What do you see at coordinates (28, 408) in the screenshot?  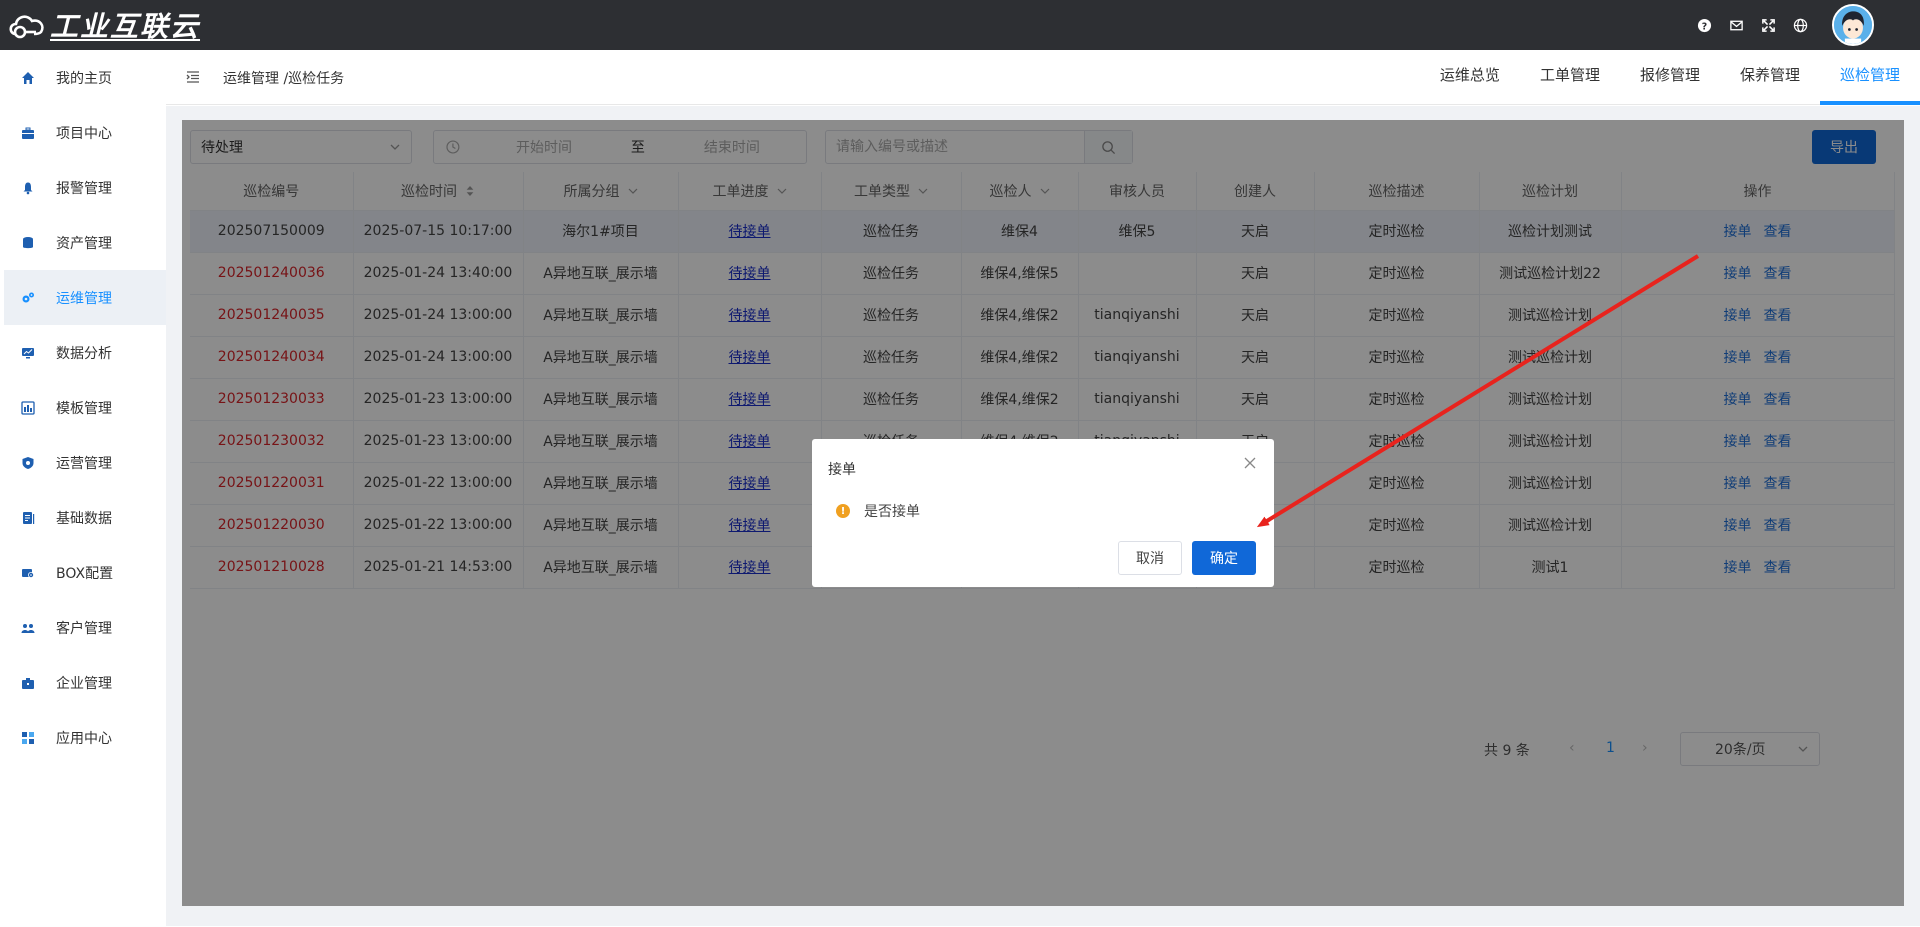 I see `template-icon` at bounding box center [28, 408].